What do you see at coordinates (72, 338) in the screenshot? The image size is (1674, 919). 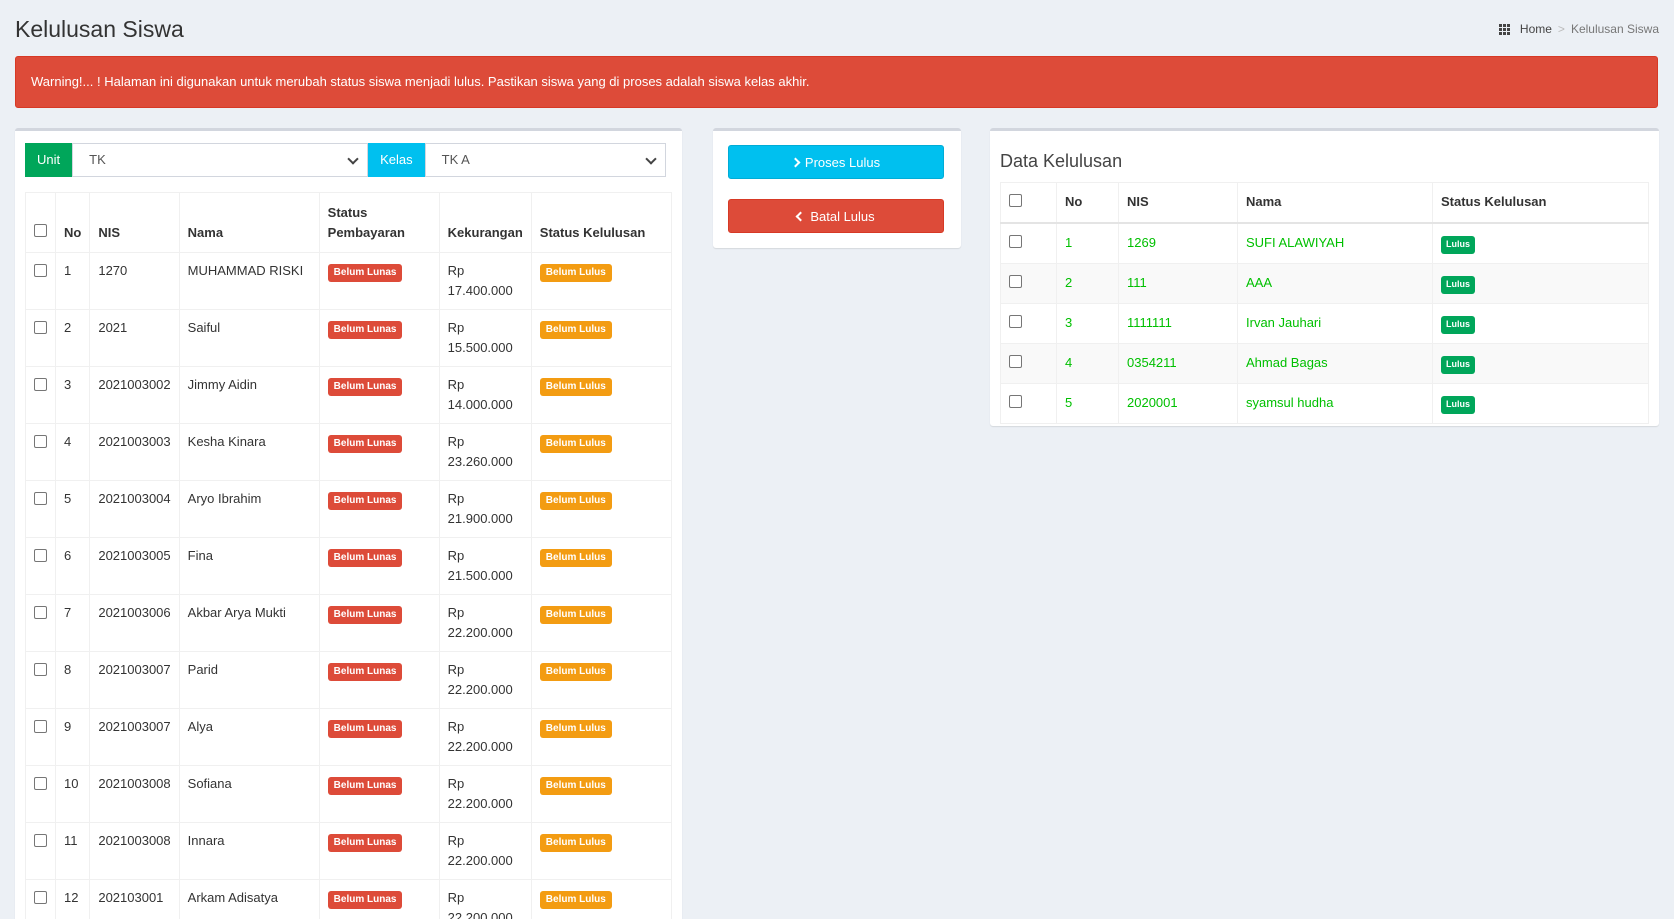 I see `cell-no: 2` at bounding box center [72, 338].